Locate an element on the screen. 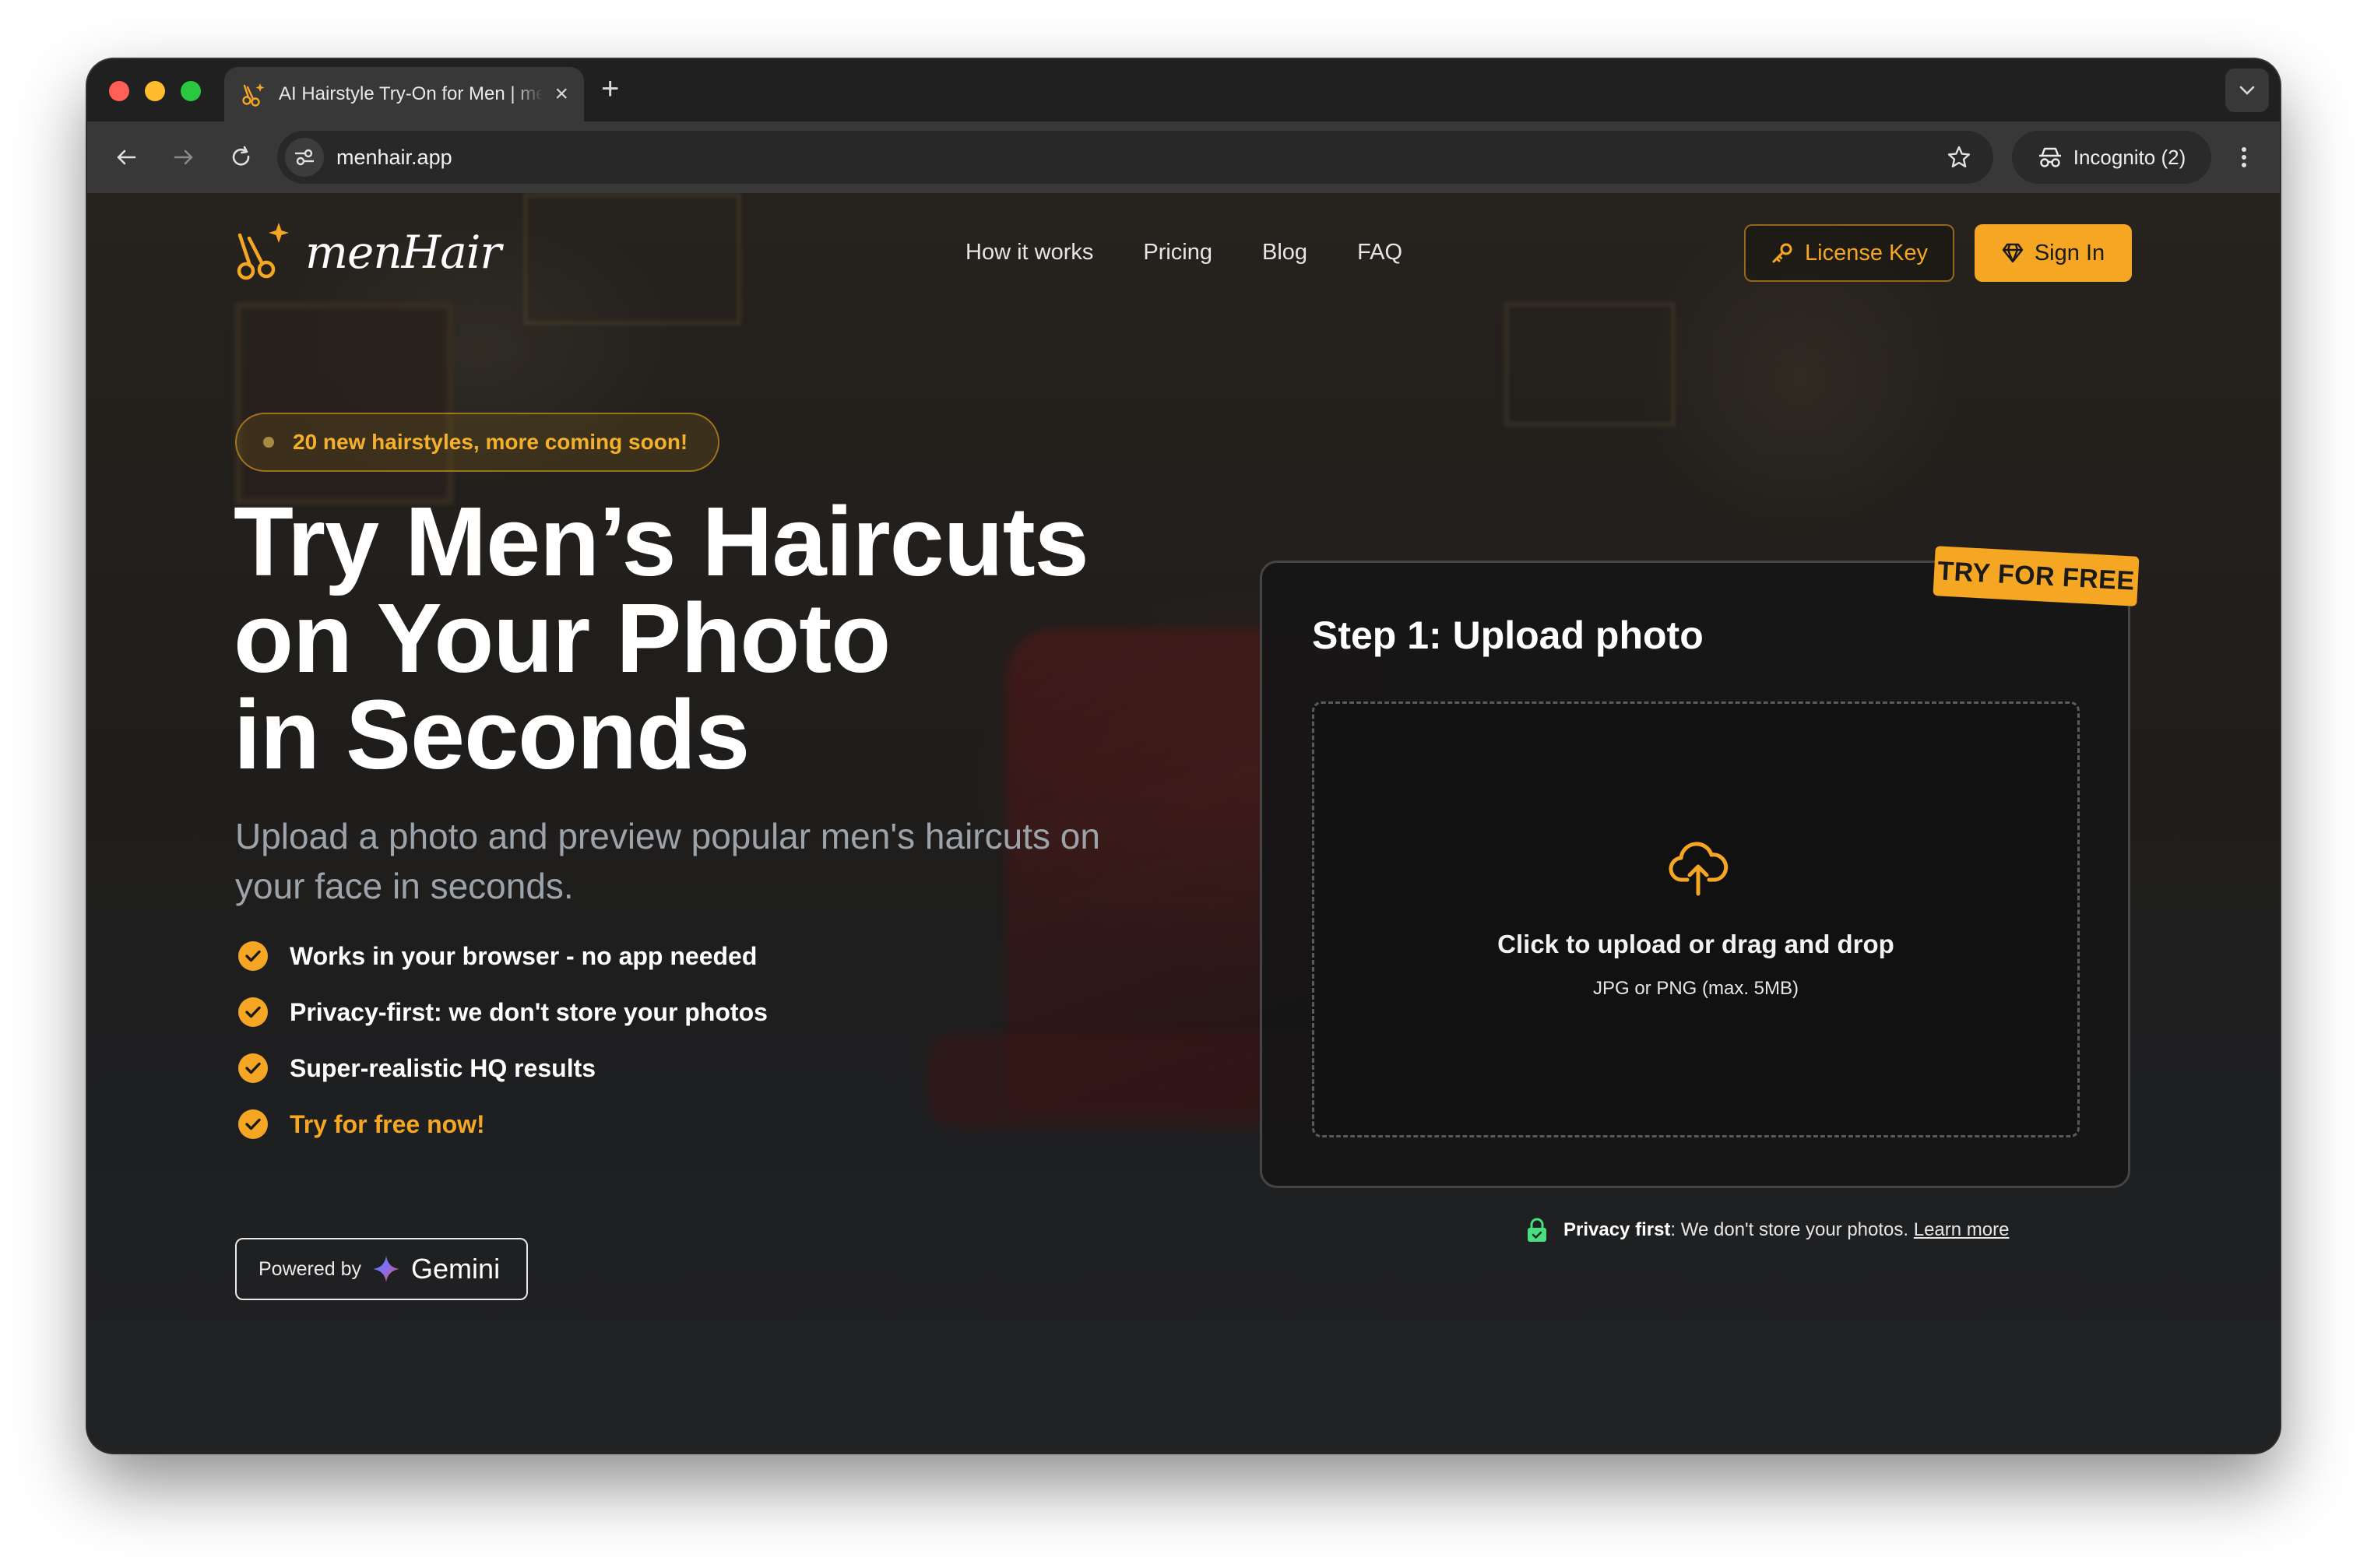 The height and width of the screenshot is (1568, 2367). sign-in-button: Sign In is located at coordinates (2053, 253).